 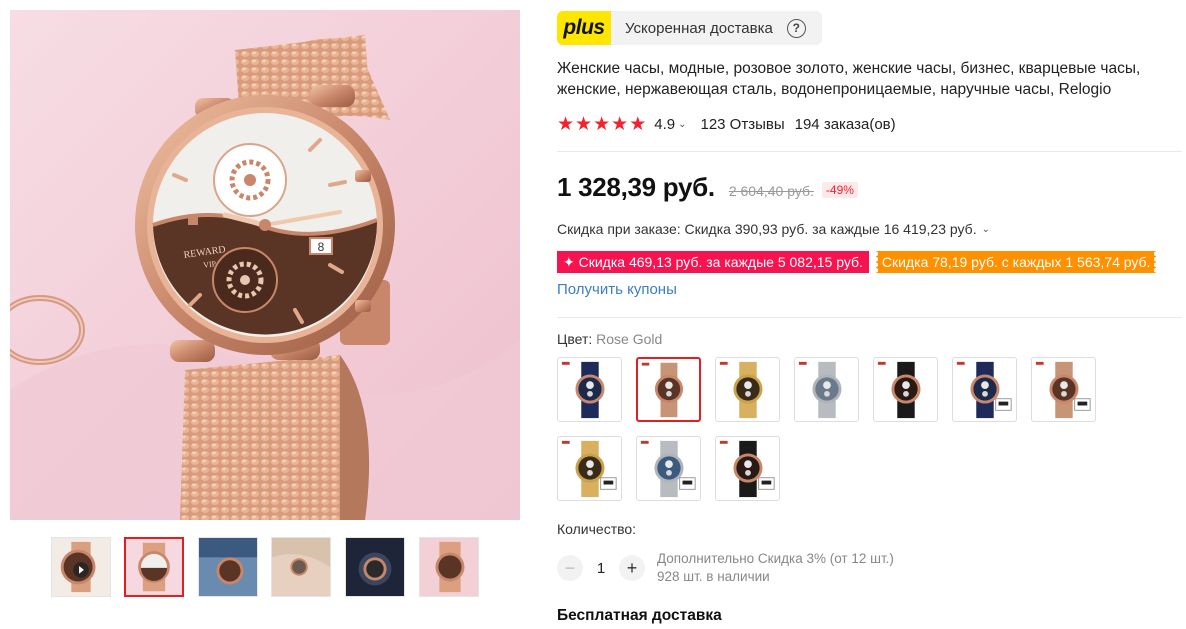 What do you see at coordinates (570, 568) in the screenshot?
I see `quantity-minus-button: −` at bounding box center [570, 568].